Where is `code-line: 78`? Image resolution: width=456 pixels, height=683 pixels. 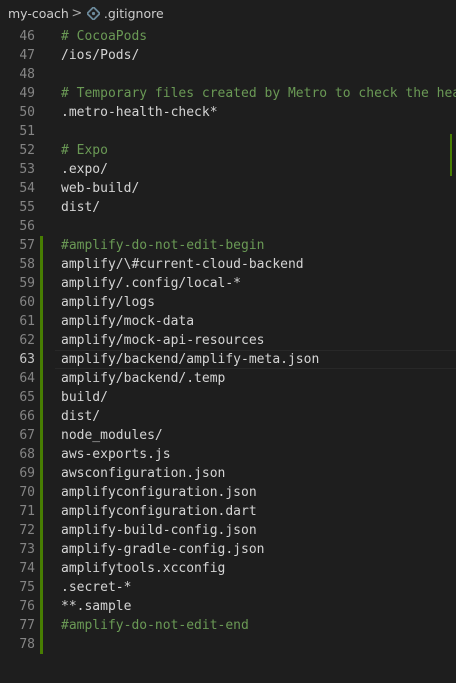
code-line: 78 is located at coordinates (228, 644).